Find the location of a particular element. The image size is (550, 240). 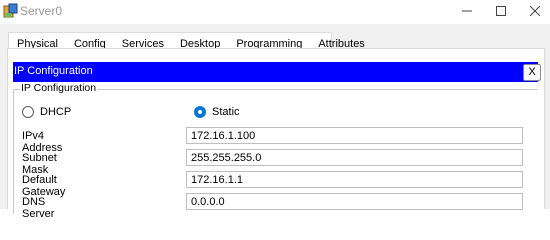

minimize-icon is located at coordinates (467, 12).